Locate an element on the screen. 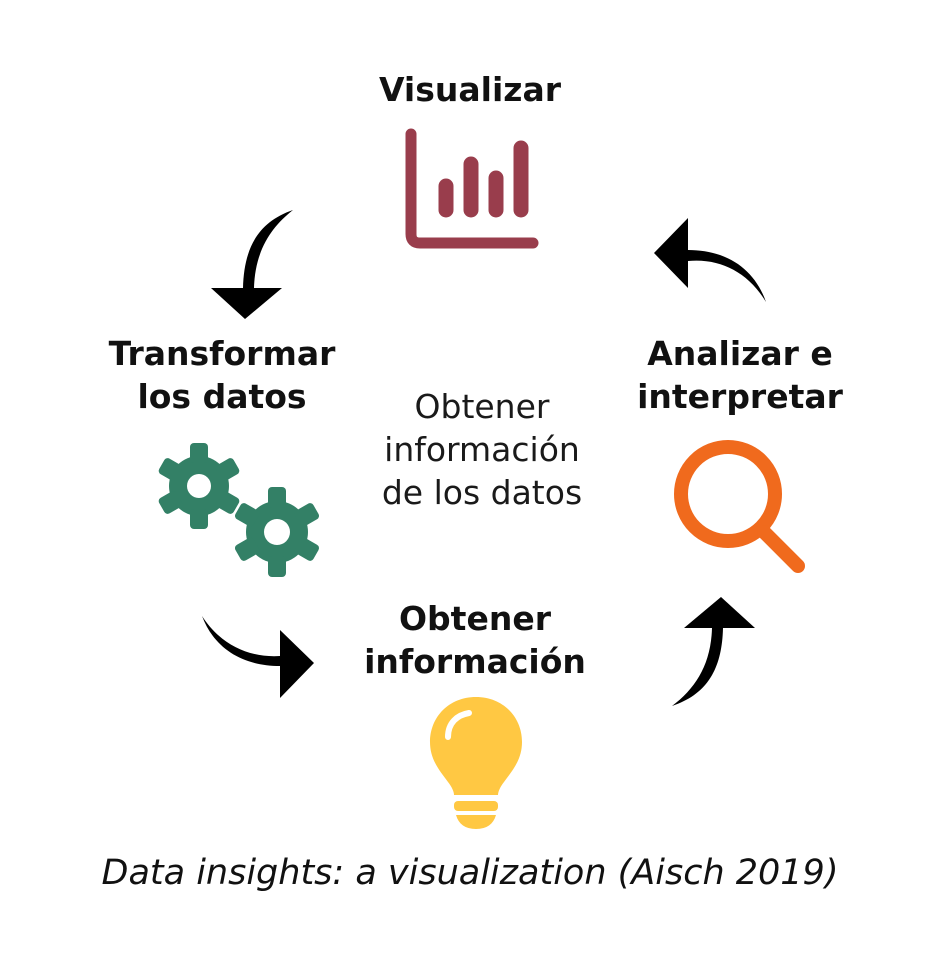  arrow-obtain-to-analyze is located at coordinates (713, 651).